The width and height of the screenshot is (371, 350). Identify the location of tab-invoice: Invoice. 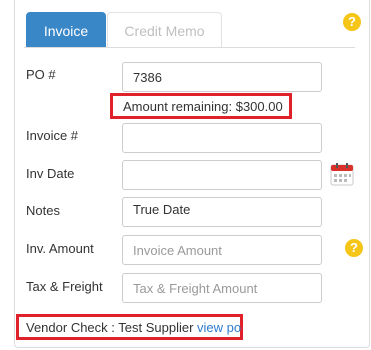
(66, 30).